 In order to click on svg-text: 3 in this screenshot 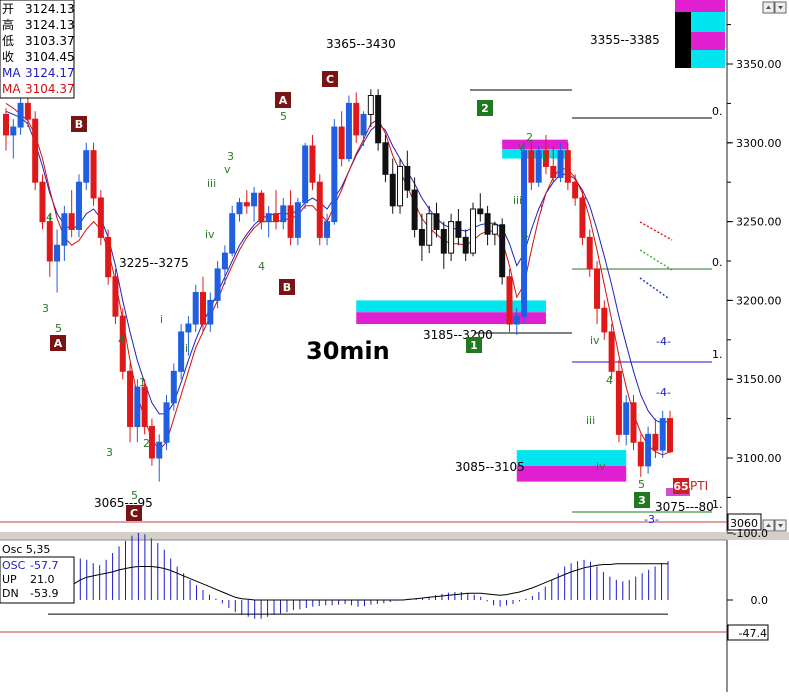, I will do `click(642, 500)`.